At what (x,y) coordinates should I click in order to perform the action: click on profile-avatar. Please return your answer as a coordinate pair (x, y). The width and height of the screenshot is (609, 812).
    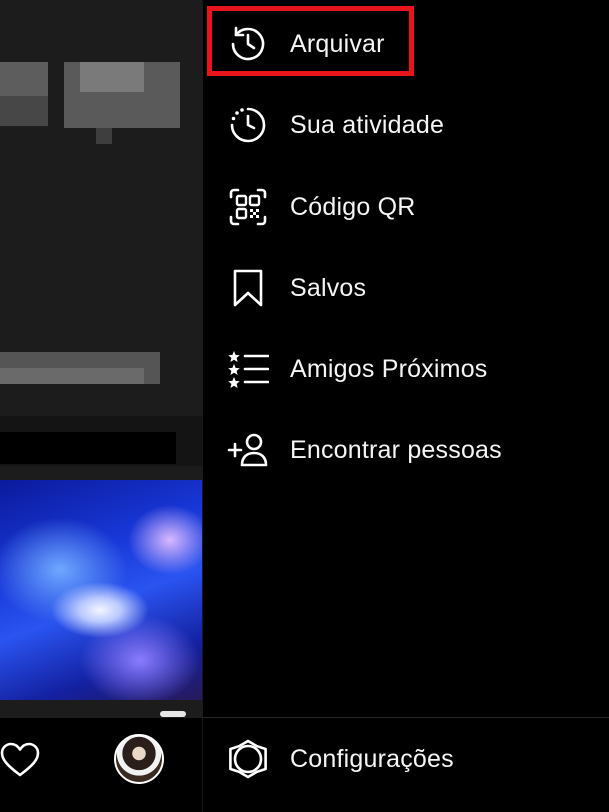
    Looking at the image, I should click on (139, 759).